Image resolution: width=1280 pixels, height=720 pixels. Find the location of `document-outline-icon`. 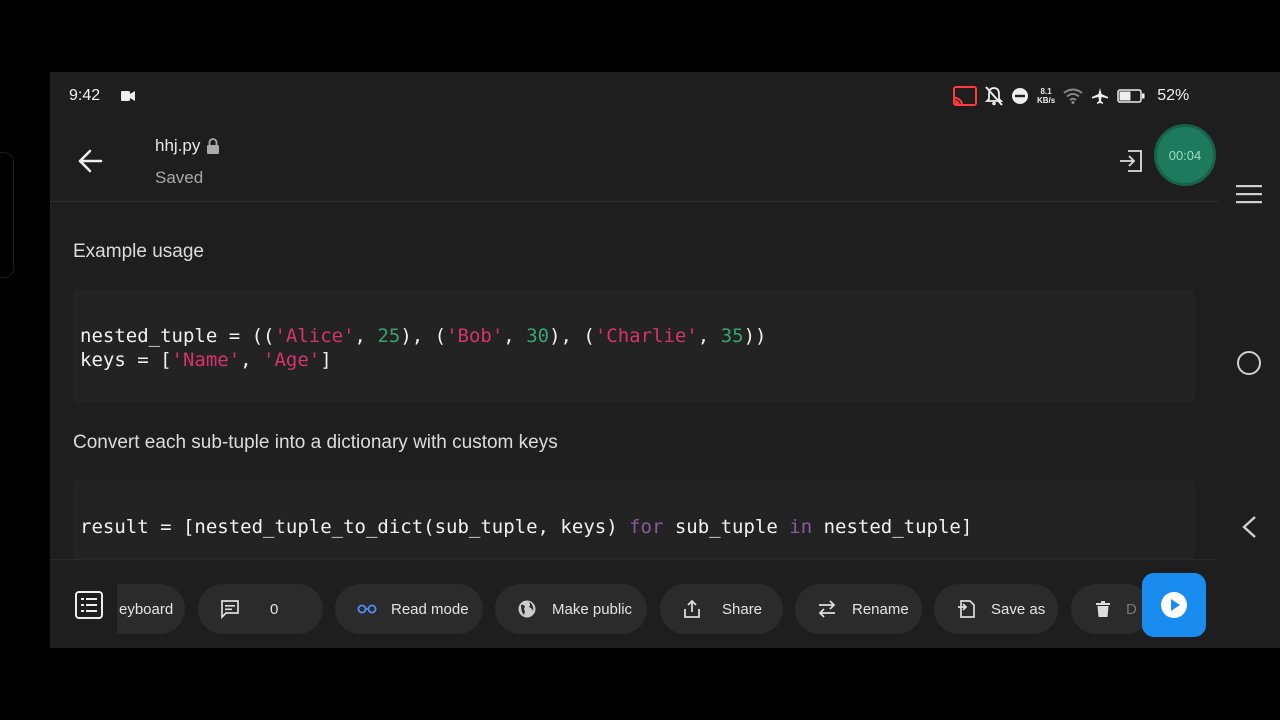

document-outline-icon is located at coordinates (89, 605).